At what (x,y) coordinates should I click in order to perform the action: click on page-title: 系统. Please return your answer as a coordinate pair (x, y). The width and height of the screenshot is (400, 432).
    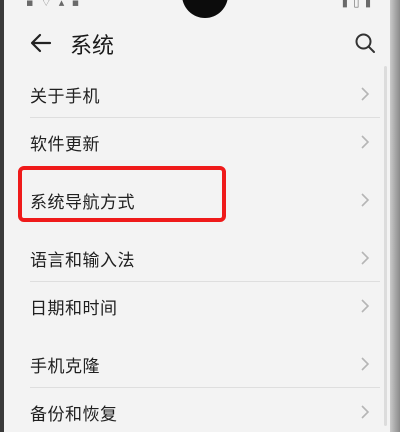
    Looking at the image, I should click on (92, 46).